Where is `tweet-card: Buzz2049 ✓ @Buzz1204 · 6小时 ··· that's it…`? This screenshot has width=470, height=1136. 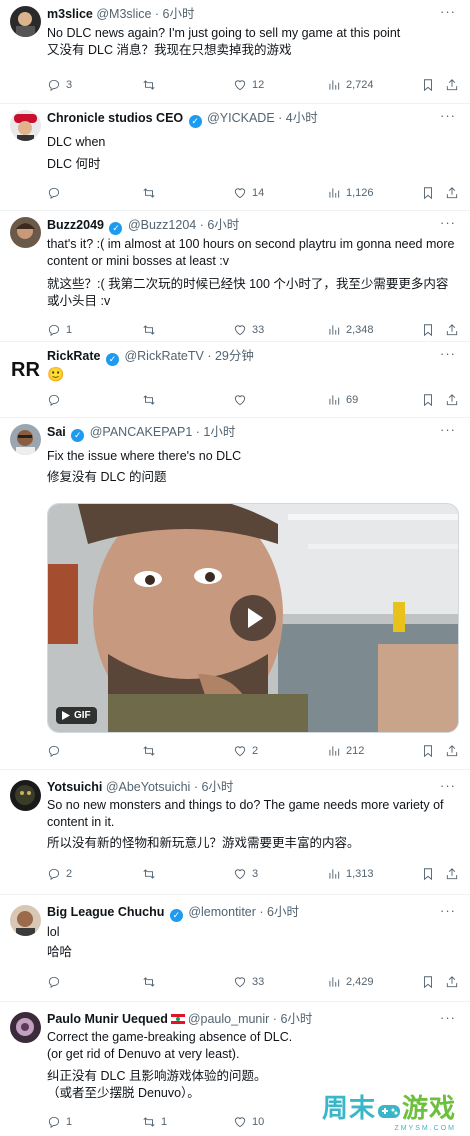 tweet-card: Buzz2049 ✓ @Buzz1204 · 6小时 ··· that's it… is located at coordinates (235, 276).